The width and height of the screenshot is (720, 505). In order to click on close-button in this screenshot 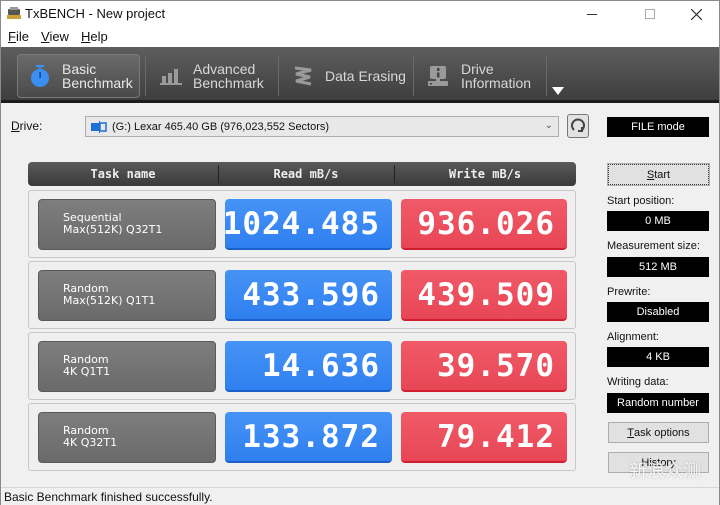, I will do `click(696, 14)`.